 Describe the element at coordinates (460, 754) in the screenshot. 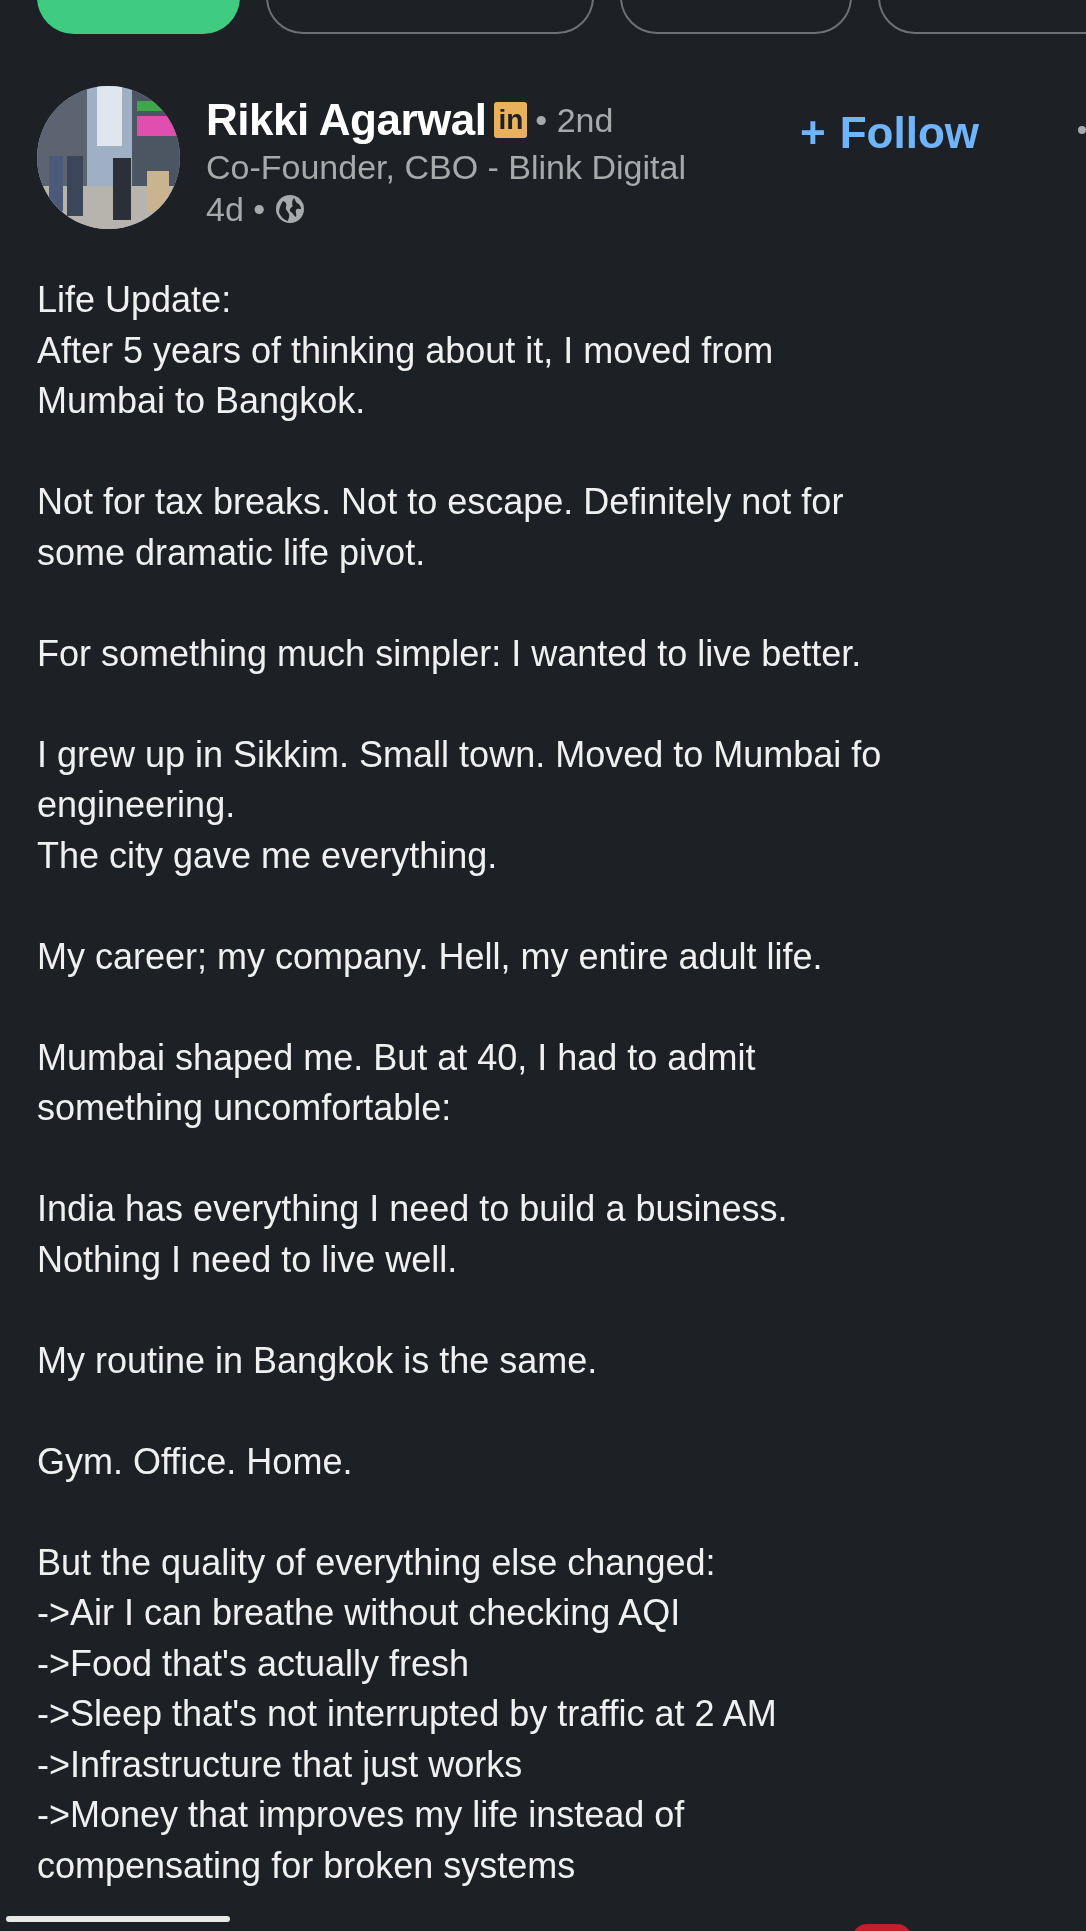

I see `post-text-line: I grew up in Sikkim. Small town. Moved to Mumbai fo` at that location.